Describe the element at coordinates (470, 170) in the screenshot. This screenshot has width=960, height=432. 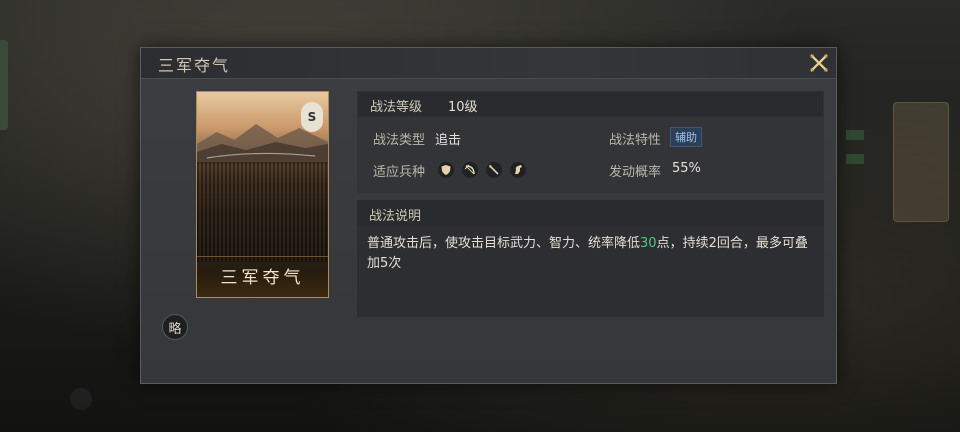
I see `bow-icon` at that location.